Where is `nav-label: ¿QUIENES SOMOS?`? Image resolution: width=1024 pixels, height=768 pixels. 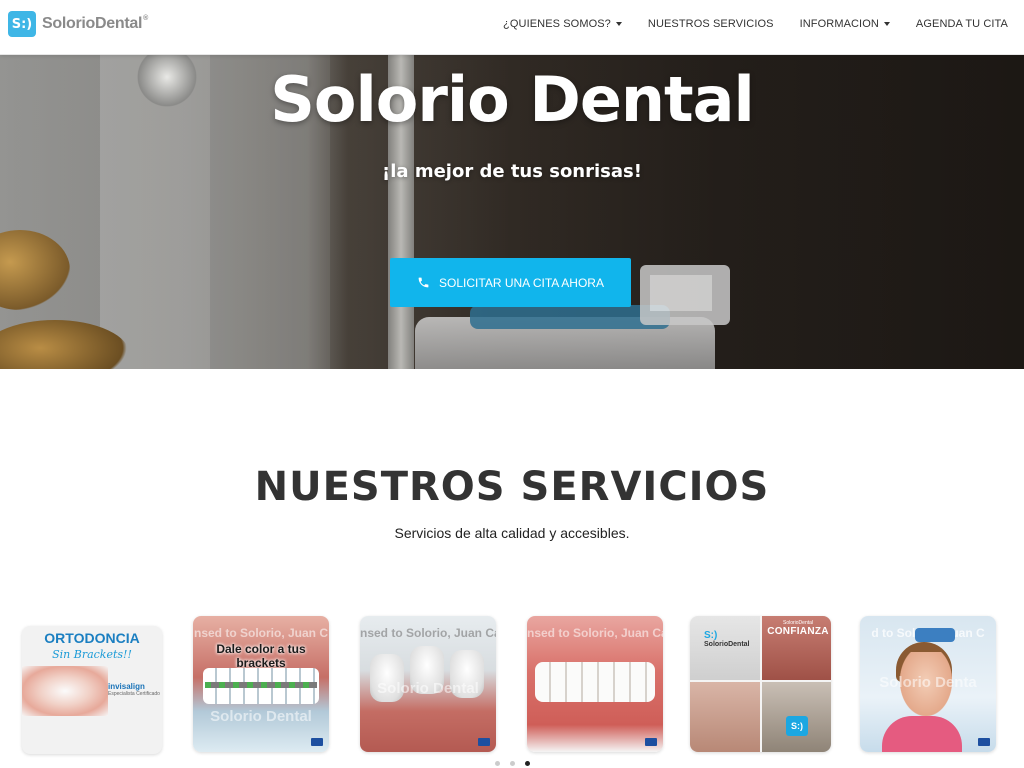 nav-label: ¿QUIENES SOMOS? is located at coordinates (557, 24).